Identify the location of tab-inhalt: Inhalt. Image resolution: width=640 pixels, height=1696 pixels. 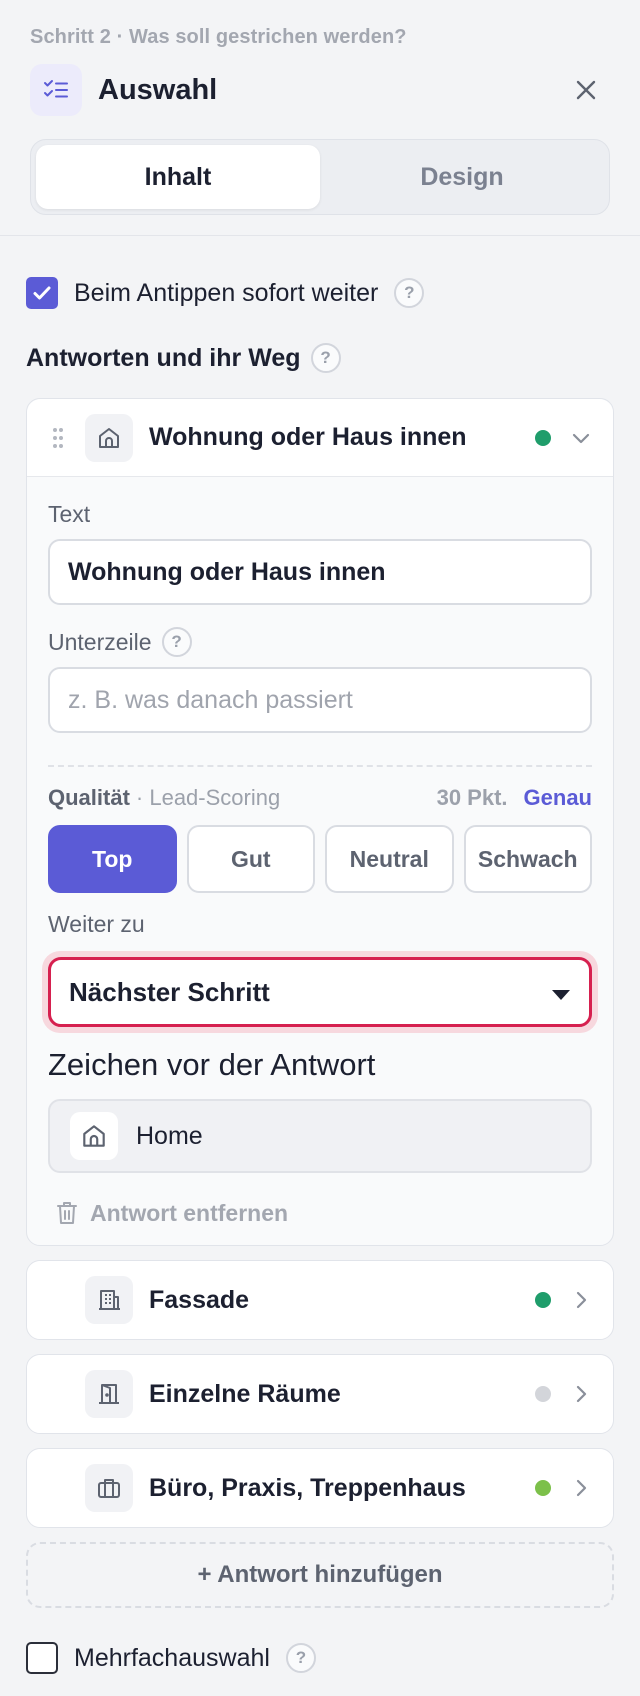
(178, 177).